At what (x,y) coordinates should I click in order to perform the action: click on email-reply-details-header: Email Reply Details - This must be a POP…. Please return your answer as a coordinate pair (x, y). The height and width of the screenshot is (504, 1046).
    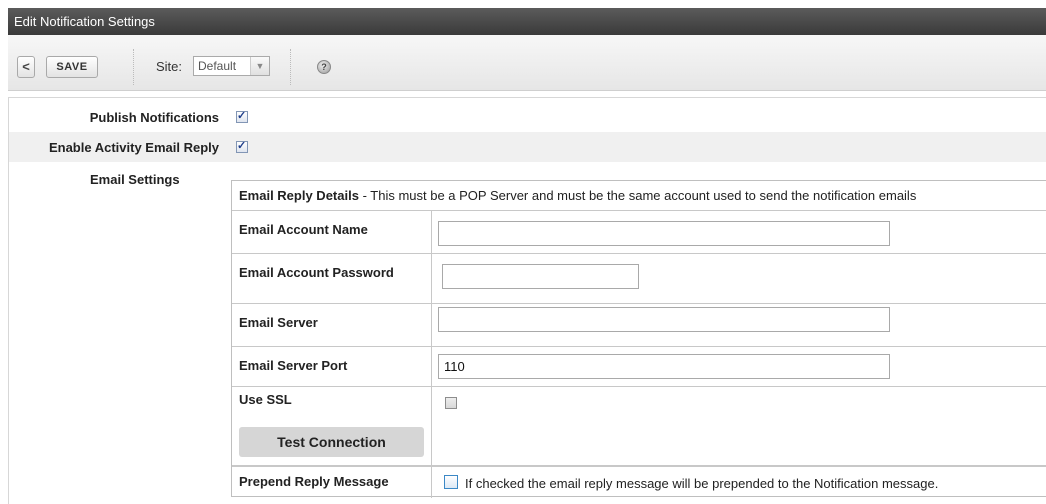
    Looking at the image, I should click on (639, 196).